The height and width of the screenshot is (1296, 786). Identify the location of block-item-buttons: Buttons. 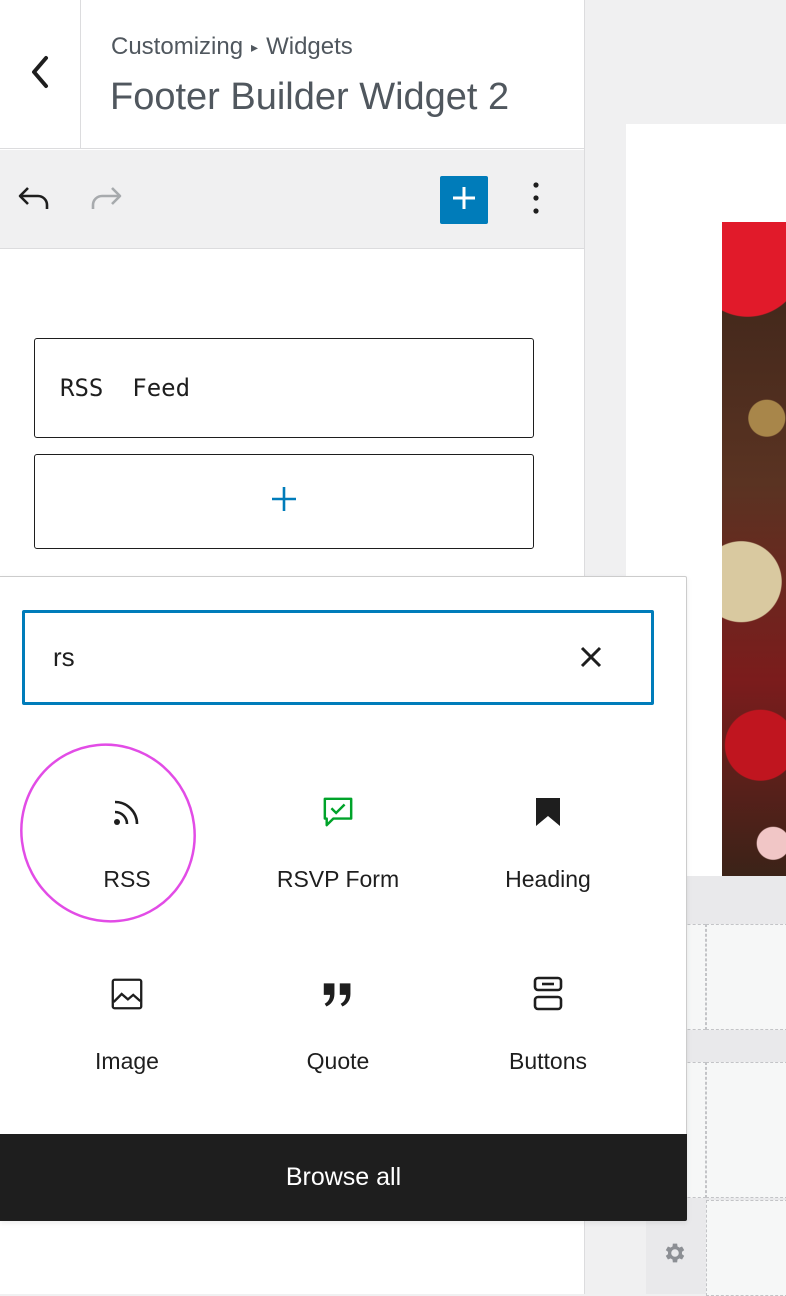
(548, 1049).